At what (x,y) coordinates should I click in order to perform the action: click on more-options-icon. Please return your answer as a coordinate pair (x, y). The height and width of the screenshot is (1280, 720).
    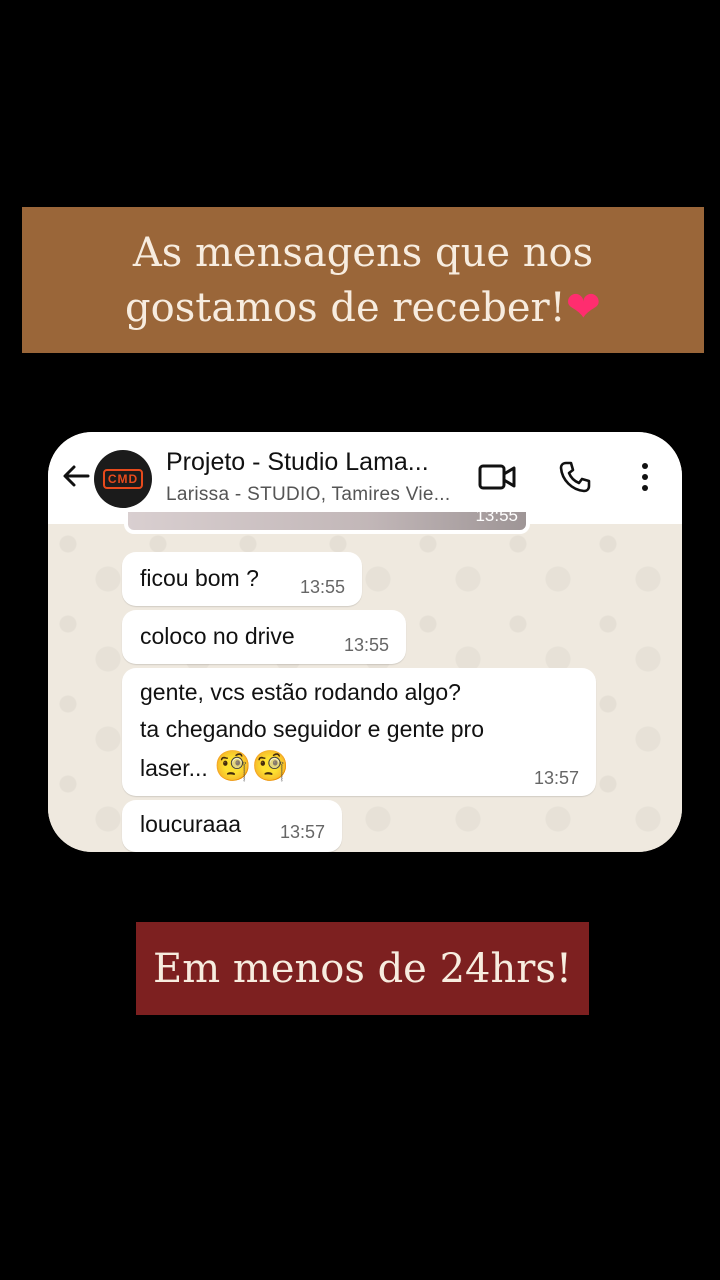
    Looking at the image, I should click on (645, 477).